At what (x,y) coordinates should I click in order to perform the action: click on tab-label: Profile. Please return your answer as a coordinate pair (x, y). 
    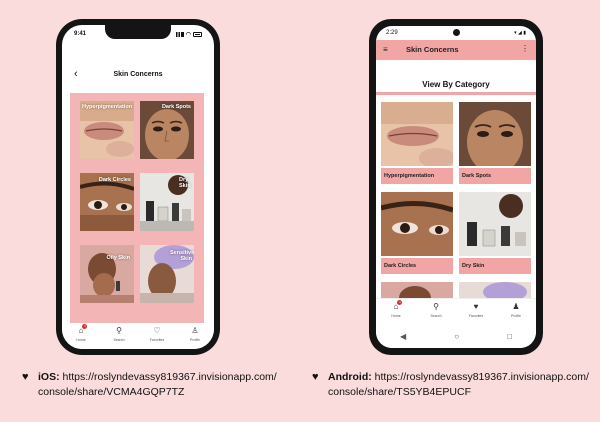
    Looking at the image, I should click on (195, 340).